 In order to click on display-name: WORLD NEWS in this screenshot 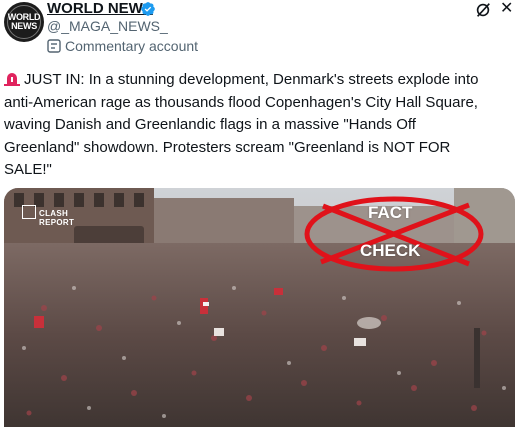, I will do `click(100, 9)`.